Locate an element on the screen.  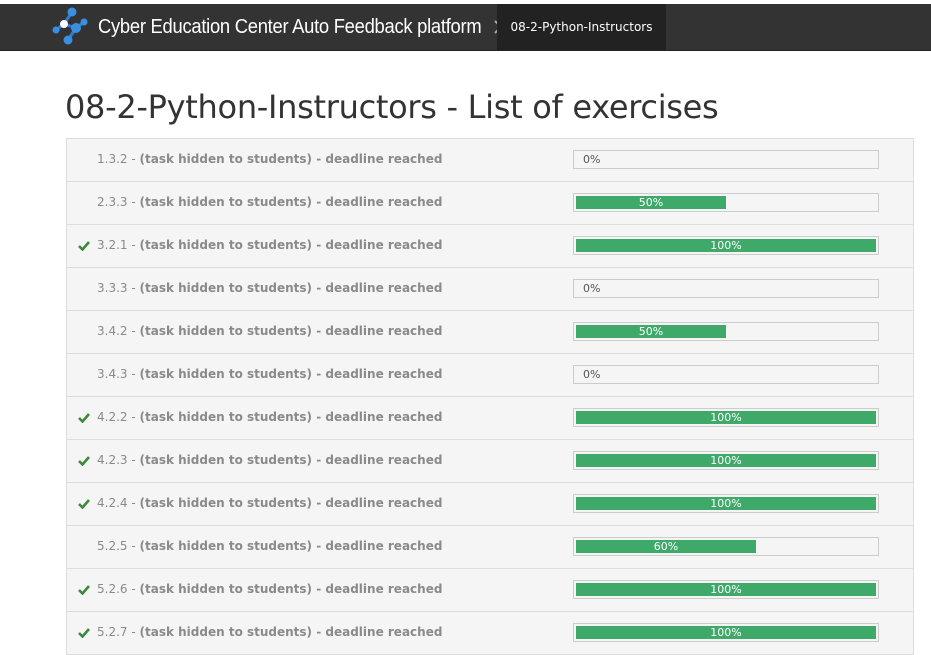
exercise-id: 5.2.7 is located at coordinates (112, 632).